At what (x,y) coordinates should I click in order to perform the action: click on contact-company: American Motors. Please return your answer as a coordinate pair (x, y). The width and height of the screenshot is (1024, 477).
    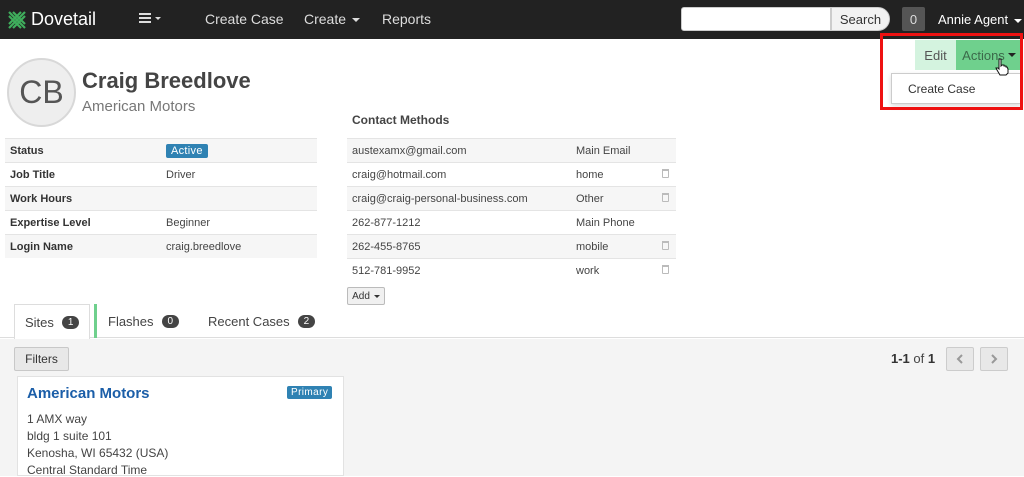
    Looking at the image, I should click on (138, 106).